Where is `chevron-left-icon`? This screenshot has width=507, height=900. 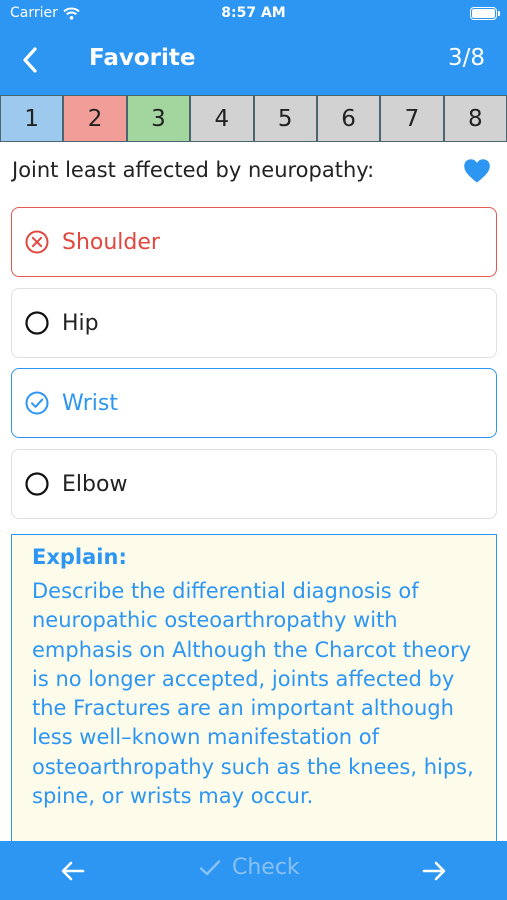
chevron-left-icon is located at coordinates (30, 60).